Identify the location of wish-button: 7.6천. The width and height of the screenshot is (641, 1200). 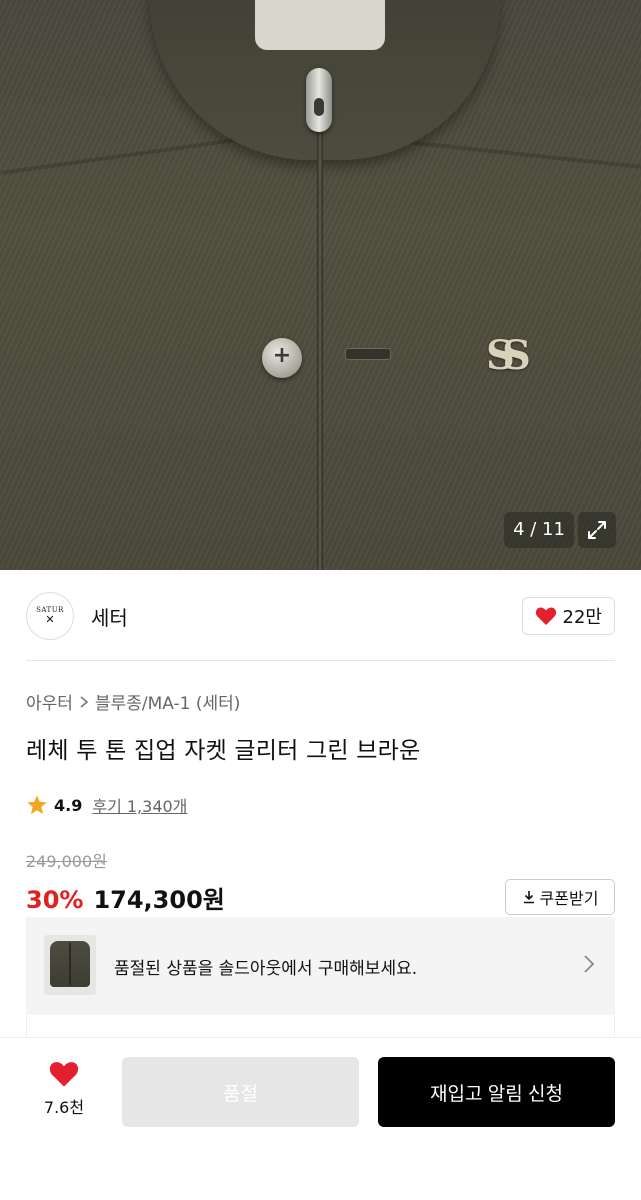
(64, 1089).